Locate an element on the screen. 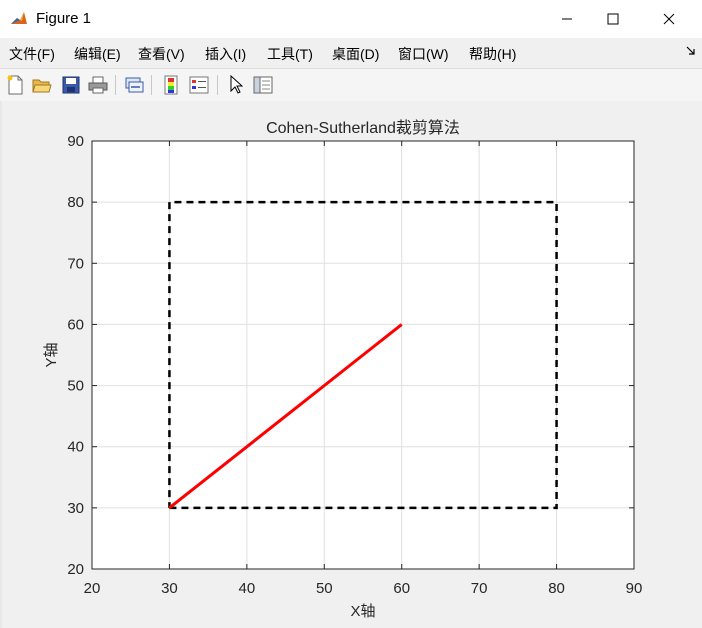 The width and height of the screenshot is (702, 628). y-tick-label: 70 is located at coordinates (75, 263).